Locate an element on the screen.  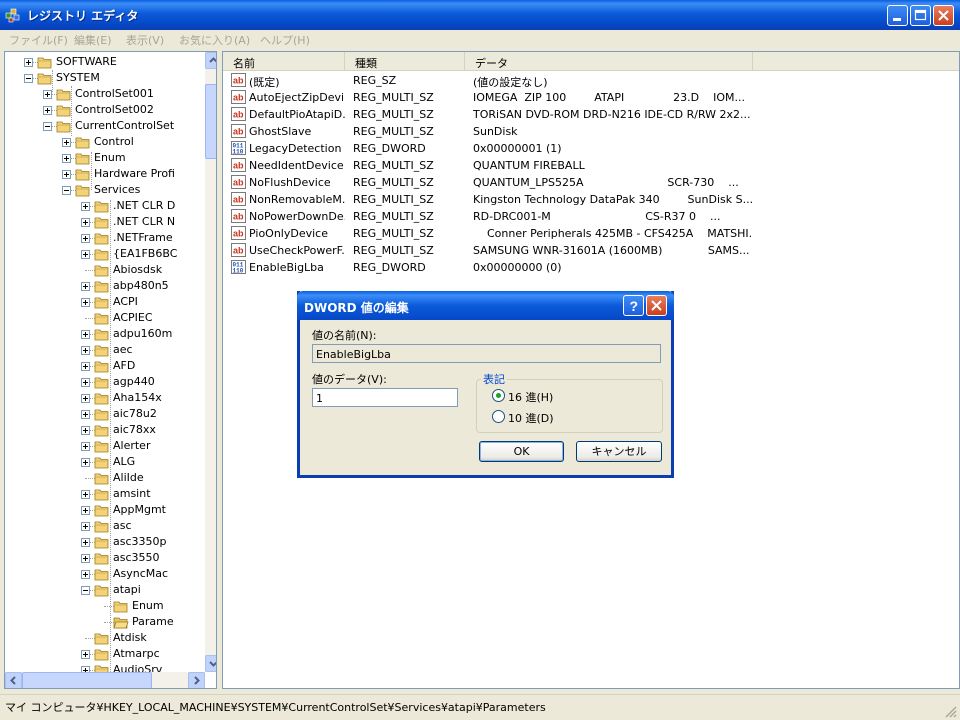
tree-node: ACPI is located at coordinates (105, 302).